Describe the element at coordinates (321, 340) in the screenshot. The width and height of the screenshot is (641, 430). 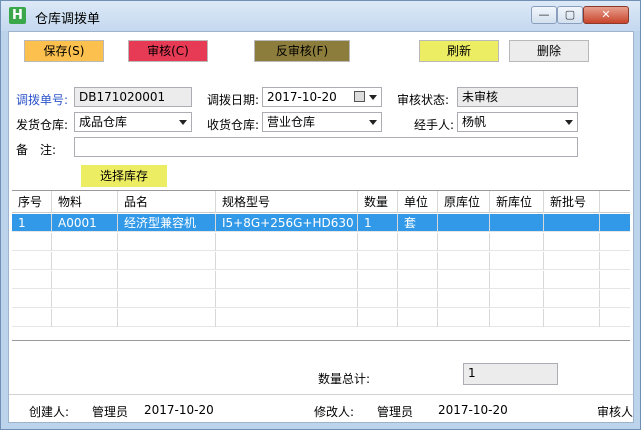
I see `grid-bottom-border` at that location.